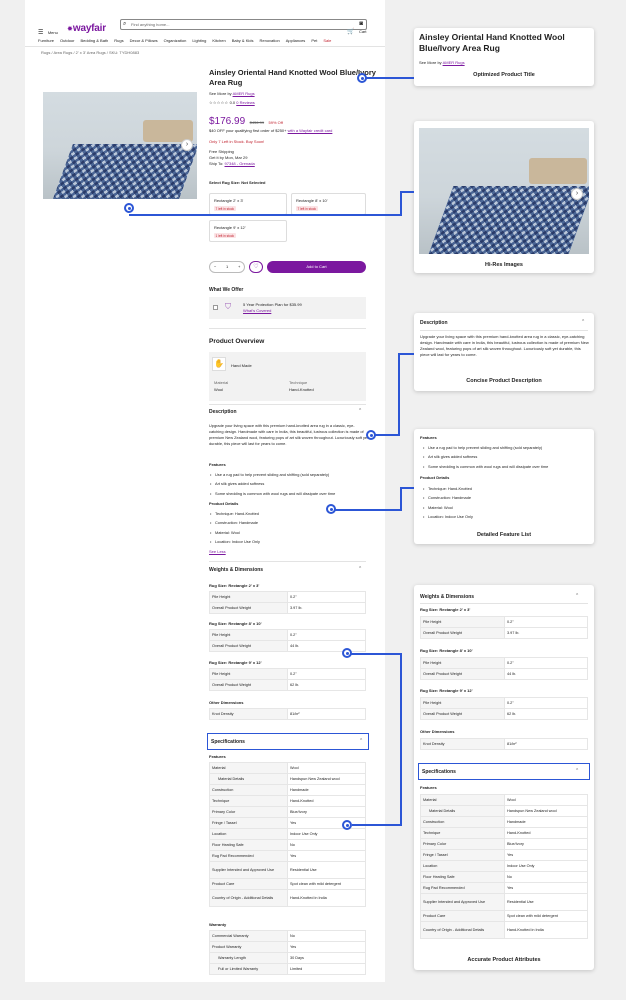 The height and width of the screenshot is (1000, 626). I want to click on table-row: Technique Hand-Knotted, so click(287, 801).